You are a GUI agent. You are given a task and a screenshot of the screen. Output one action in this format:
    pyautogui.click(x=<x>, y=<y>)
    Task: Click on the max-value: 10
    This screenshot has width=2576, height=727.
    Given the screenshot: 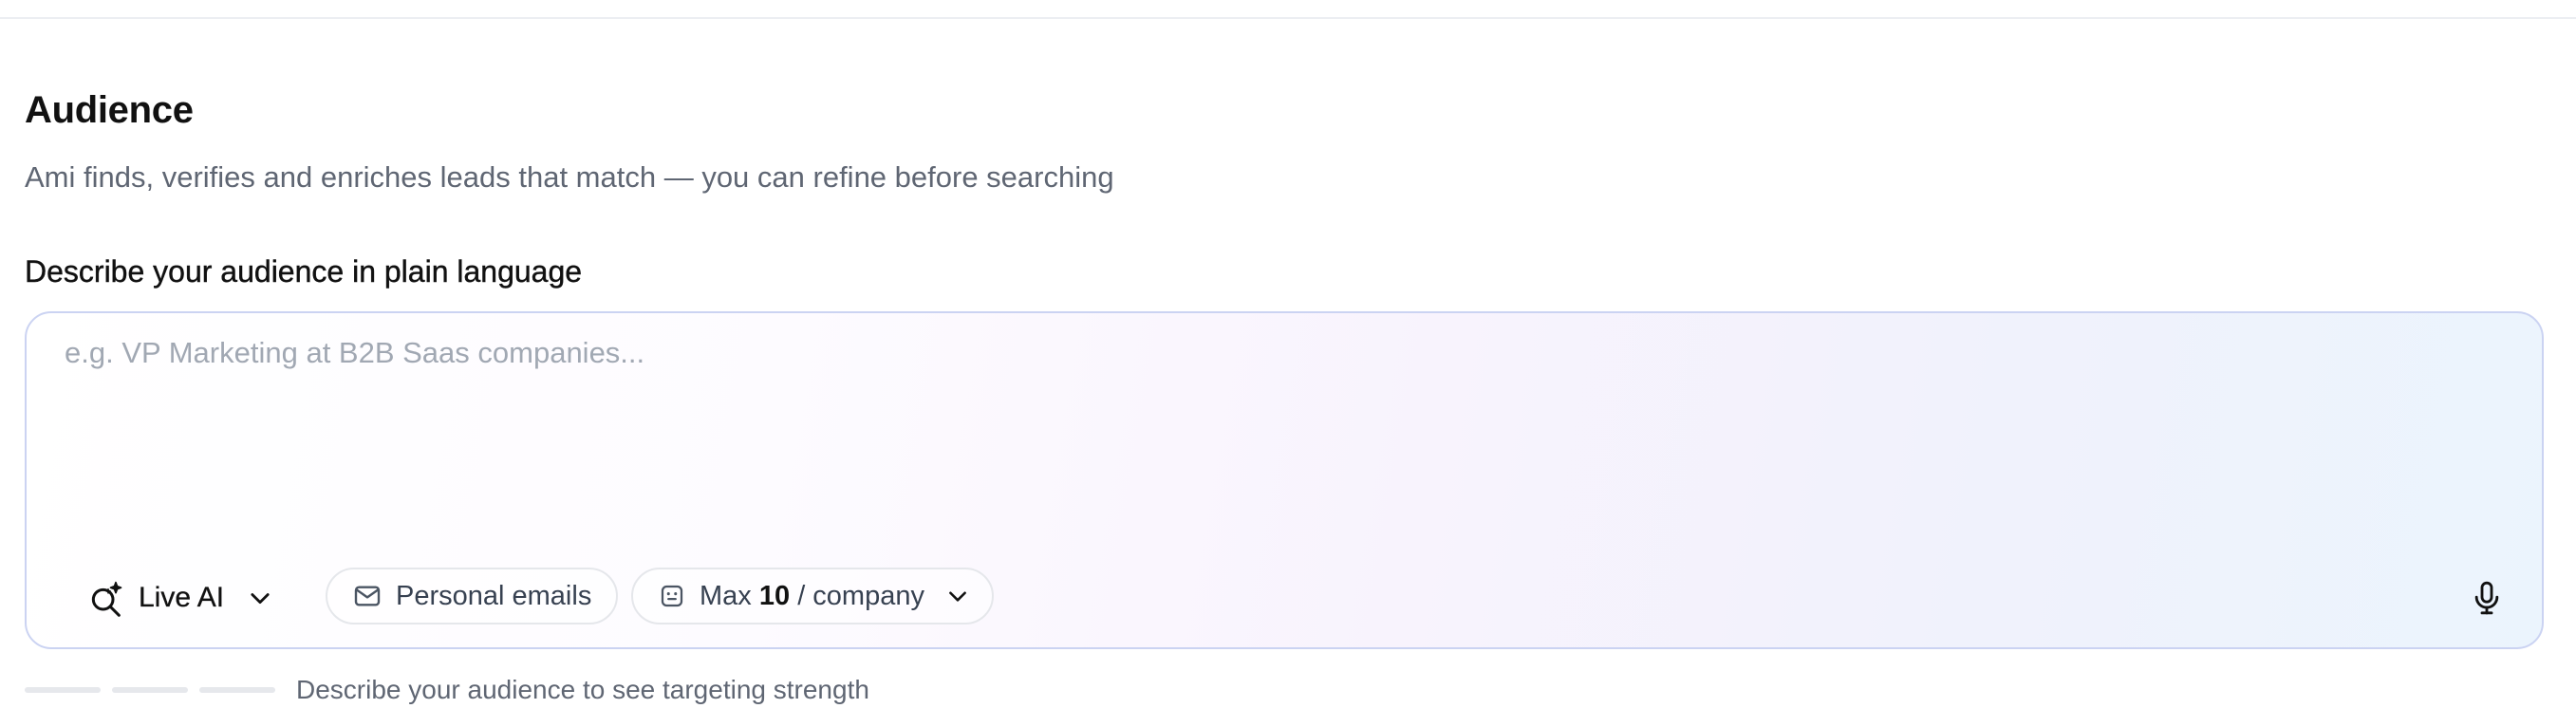 What is the action you would take?
    pyautogui.click(x=774, y=595)
    